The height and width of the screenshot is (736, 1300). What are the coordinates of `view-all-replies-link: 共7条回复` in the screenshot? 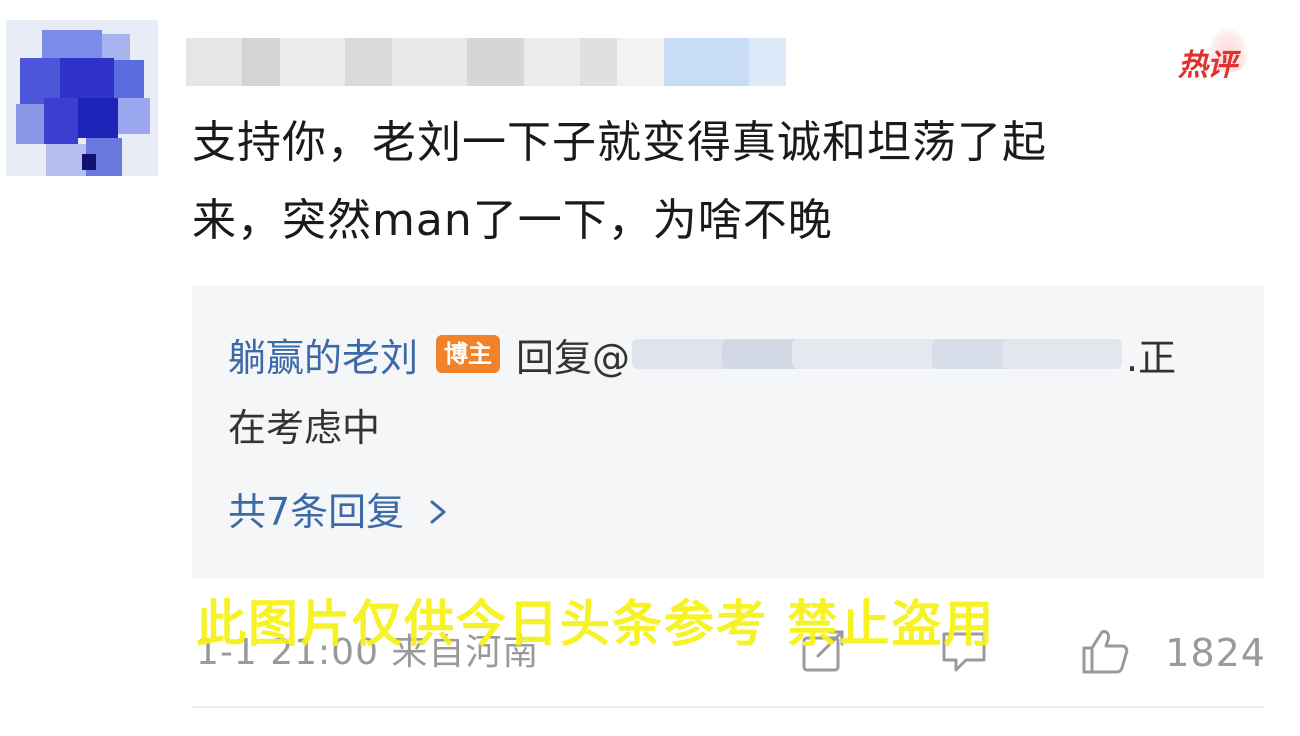 It's located at (340, 512).